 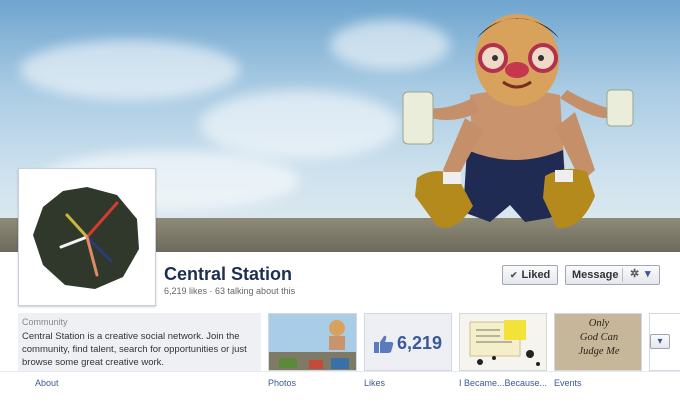 I want to click on custom-app-thumbnail, so click(x=504, y=343).